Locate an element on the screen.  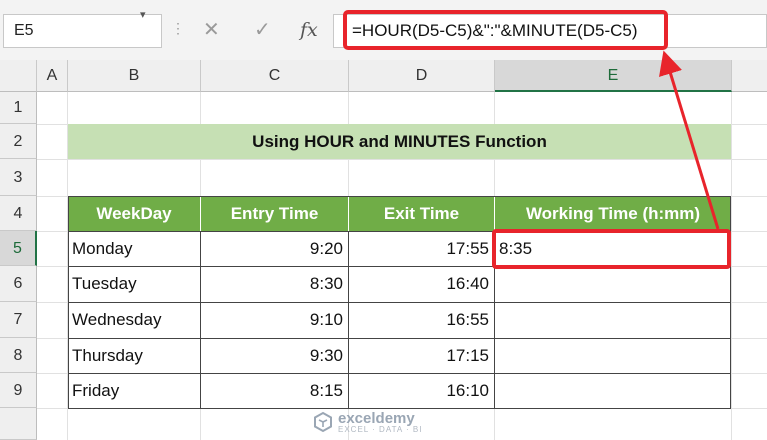
exceldemy-watermark: exceldemy EXCEL · DATA · BI is located at coordinates (367, 422).